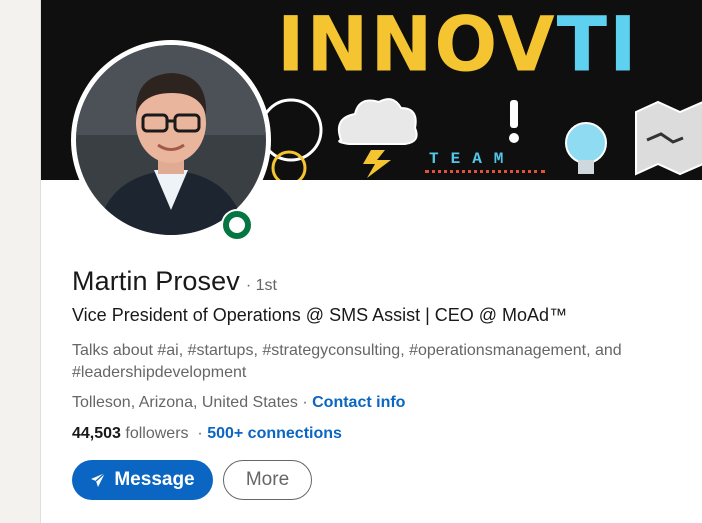  Describe the element at coordinates (185, 402) in the screenshot. I see `profile-location: Tolleson, Arizona, United States` at that location.